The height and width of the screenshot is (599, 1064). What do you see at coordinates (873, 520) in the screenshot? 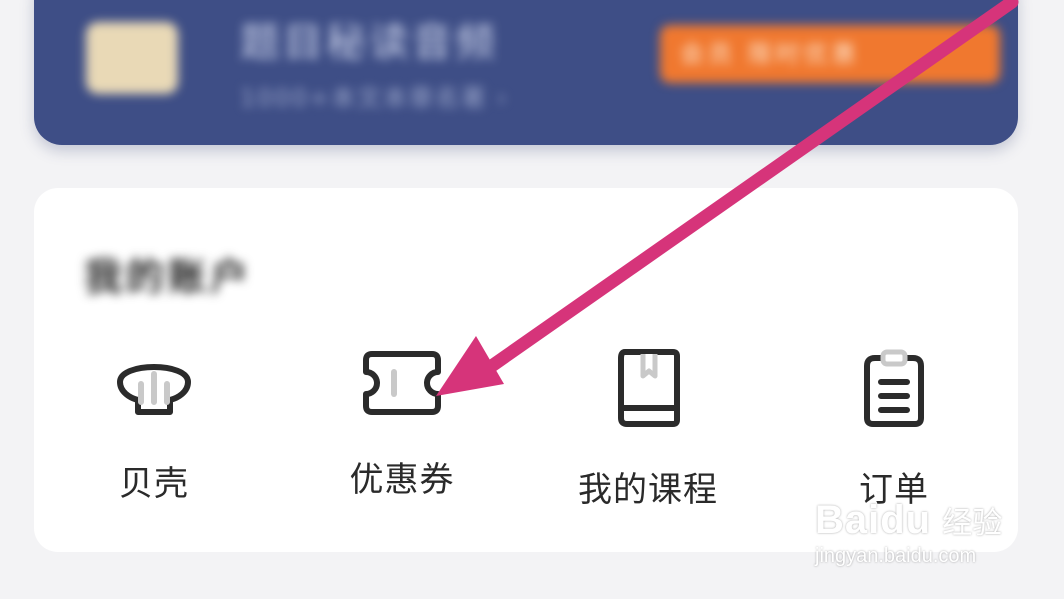
I see `watermark-logo: Baidu` at bounding box center [873, 520].